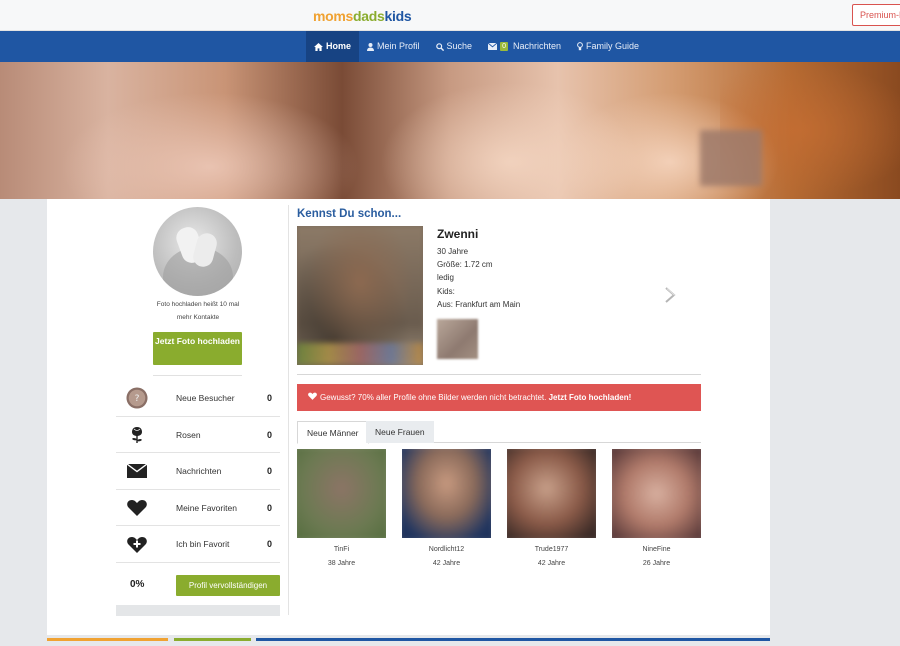  I want to click on stat-value-my-favorites: 0, so click(269, 507).